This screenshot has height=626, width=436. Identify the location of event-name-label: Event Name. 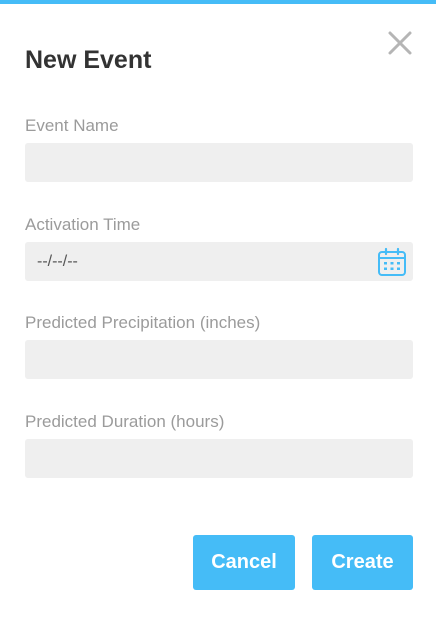
(72, 125).